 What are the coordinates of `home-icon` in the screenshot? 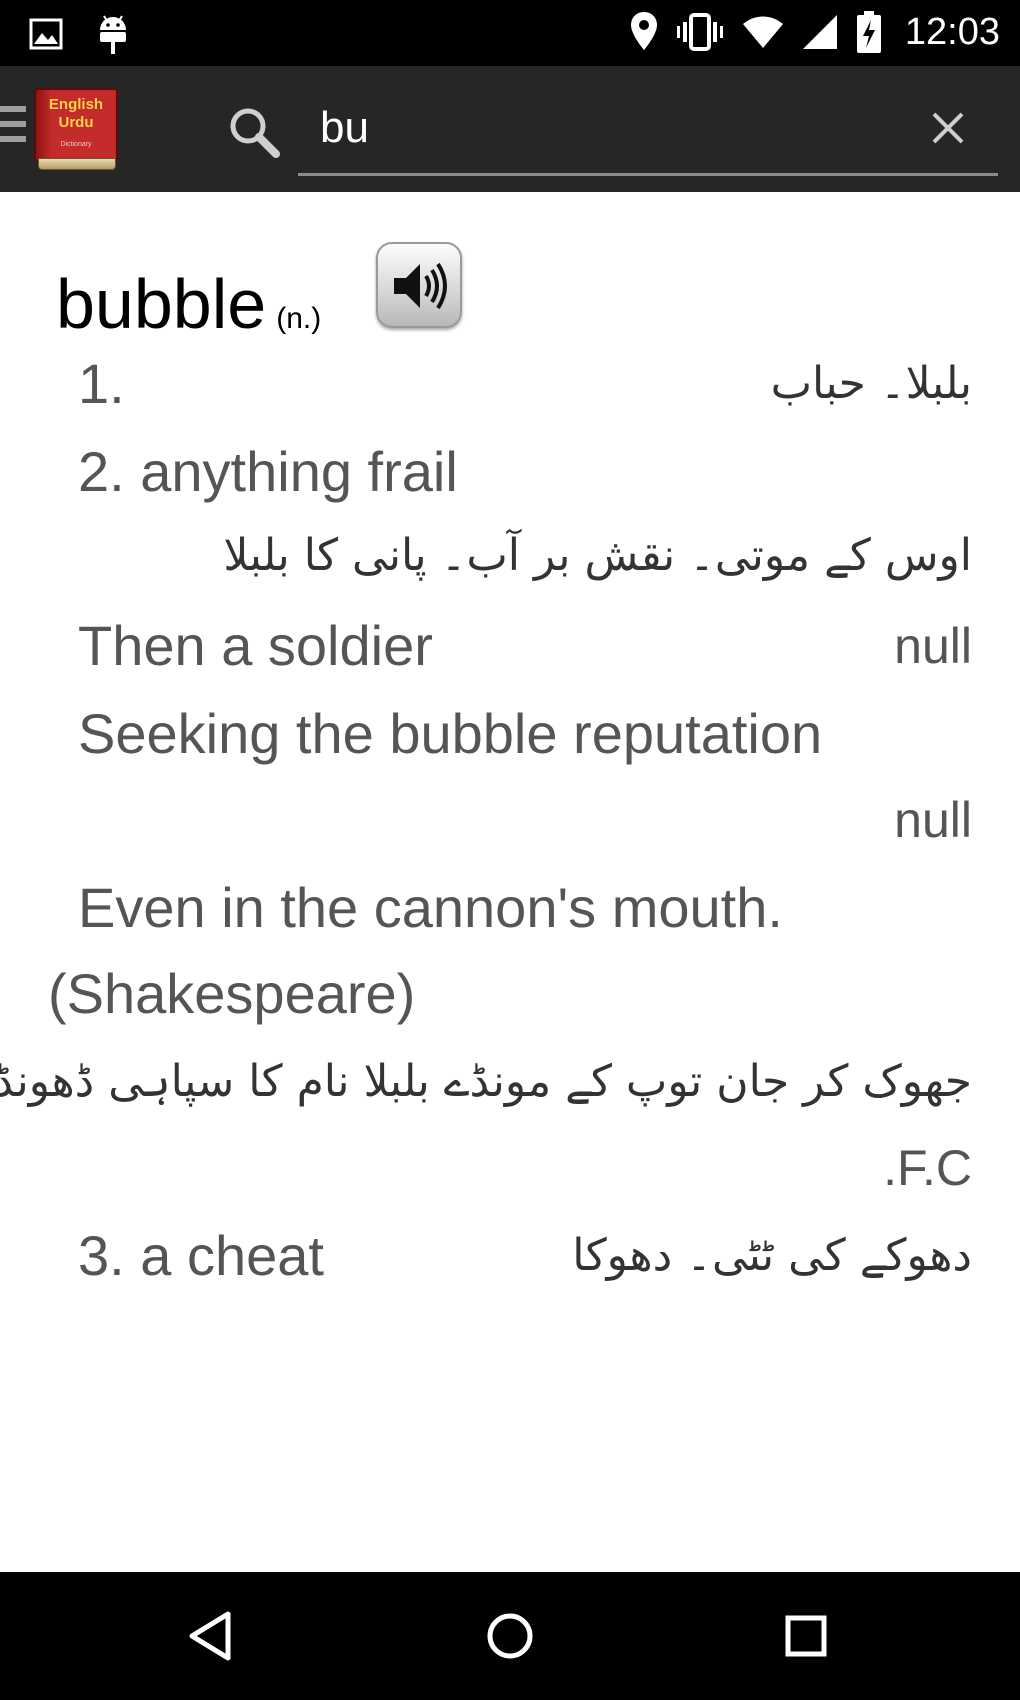 It's located at (510, 1636).